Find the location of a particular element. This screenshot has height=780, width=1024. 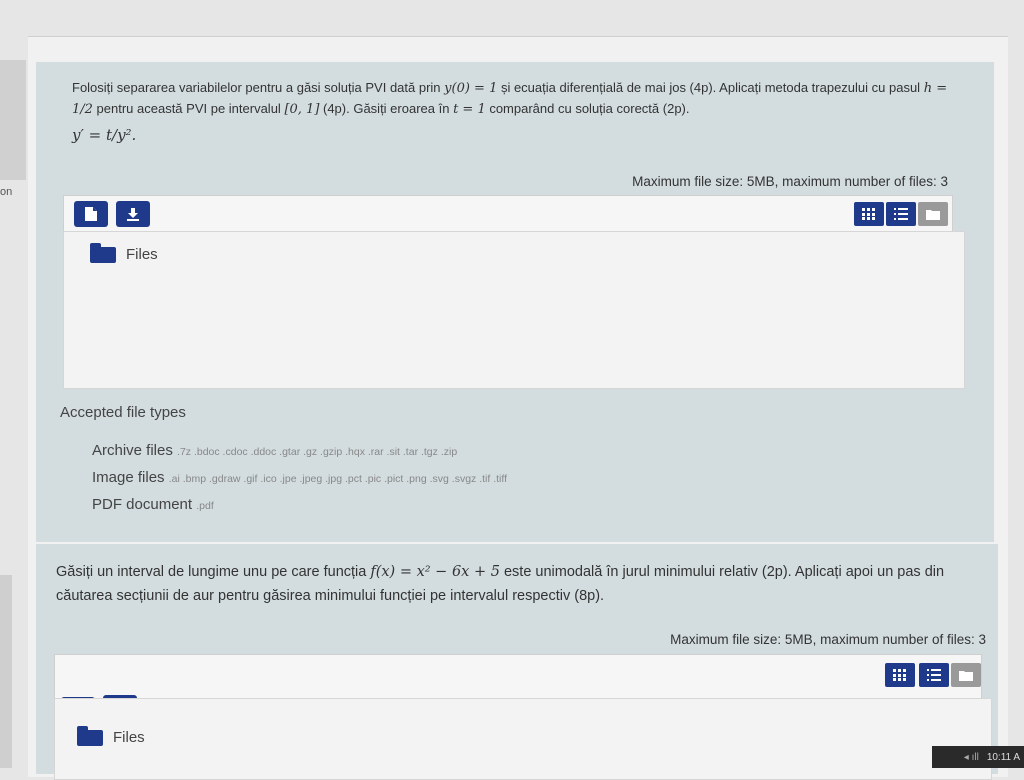

file-type-label: Image files is located at coordinates (128, 477).